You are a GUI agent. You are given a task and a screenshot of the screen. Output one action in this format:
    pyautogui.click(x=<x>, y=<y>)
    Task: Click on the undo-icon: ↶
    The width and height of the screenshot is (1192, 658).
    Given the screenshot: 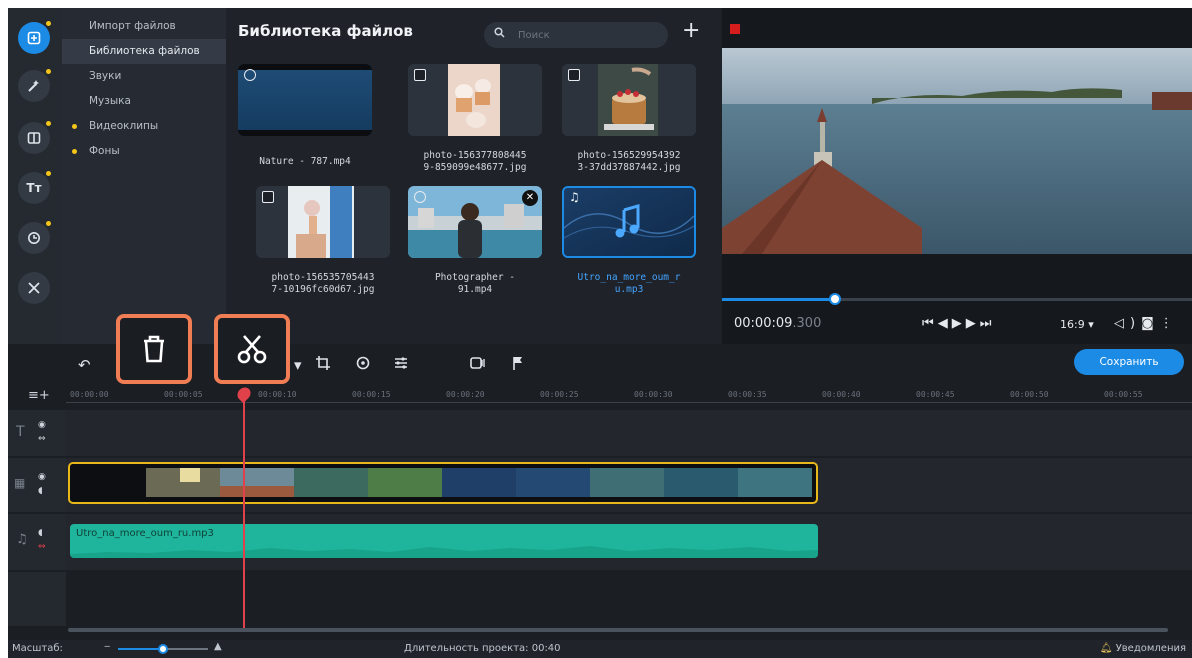 What is the action you would take?
    pyautogui.click(x=84, y=365)
    